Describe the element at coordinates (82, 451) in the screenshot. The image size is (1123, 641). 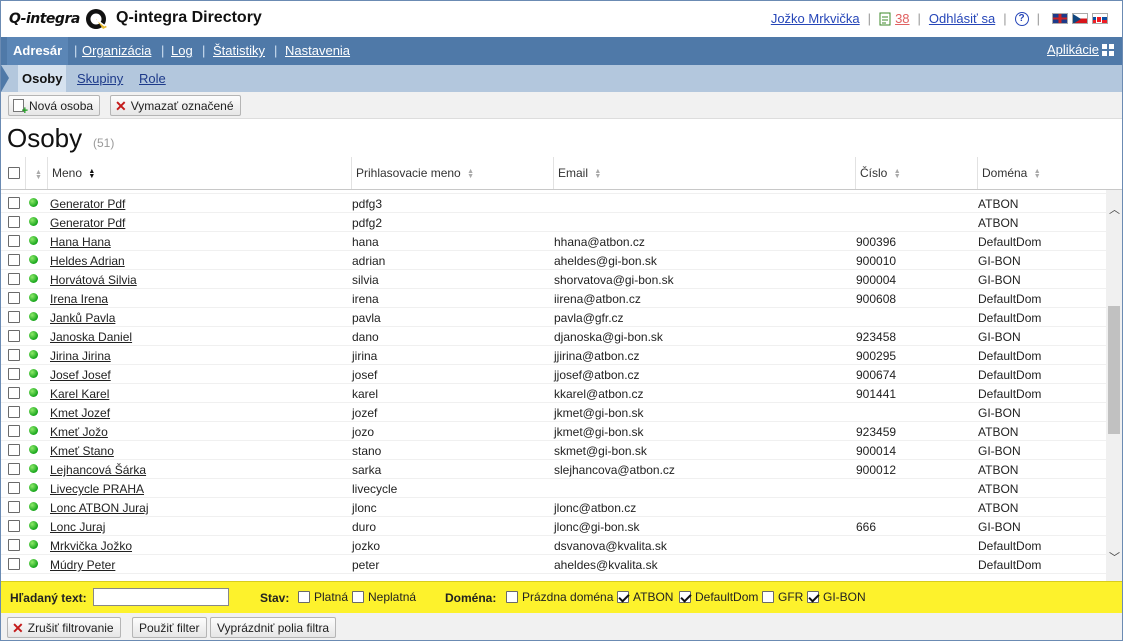
I see `person-name-link: Kmeť Stano` at that location.